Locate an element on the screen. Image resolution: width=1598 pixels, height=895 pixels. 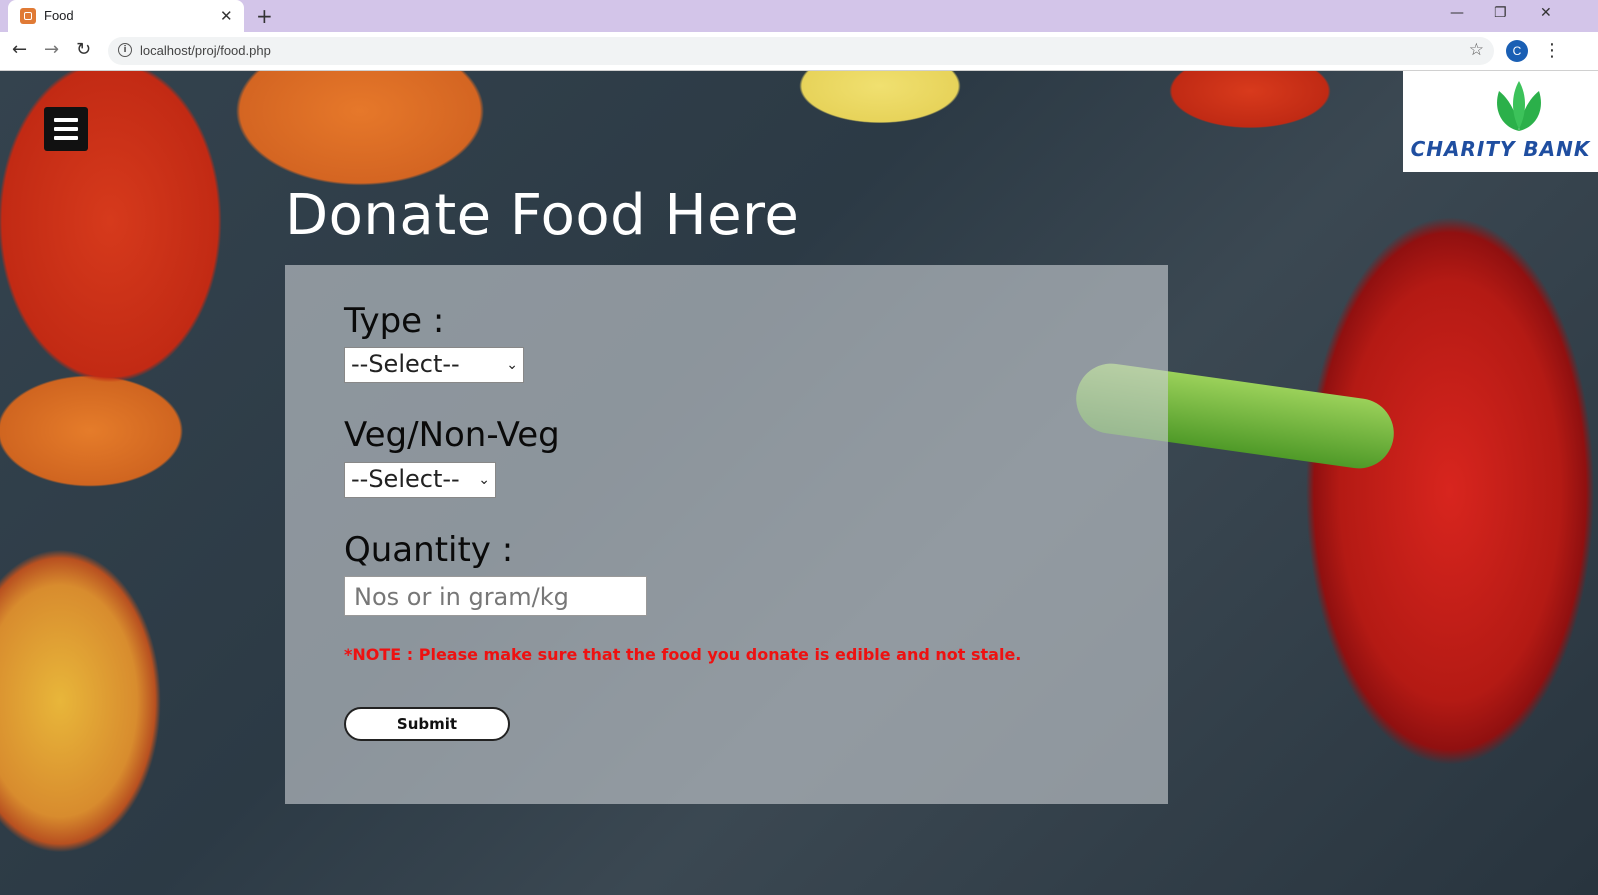
star-icon: ☆ is located at coordinates (1476, 50).